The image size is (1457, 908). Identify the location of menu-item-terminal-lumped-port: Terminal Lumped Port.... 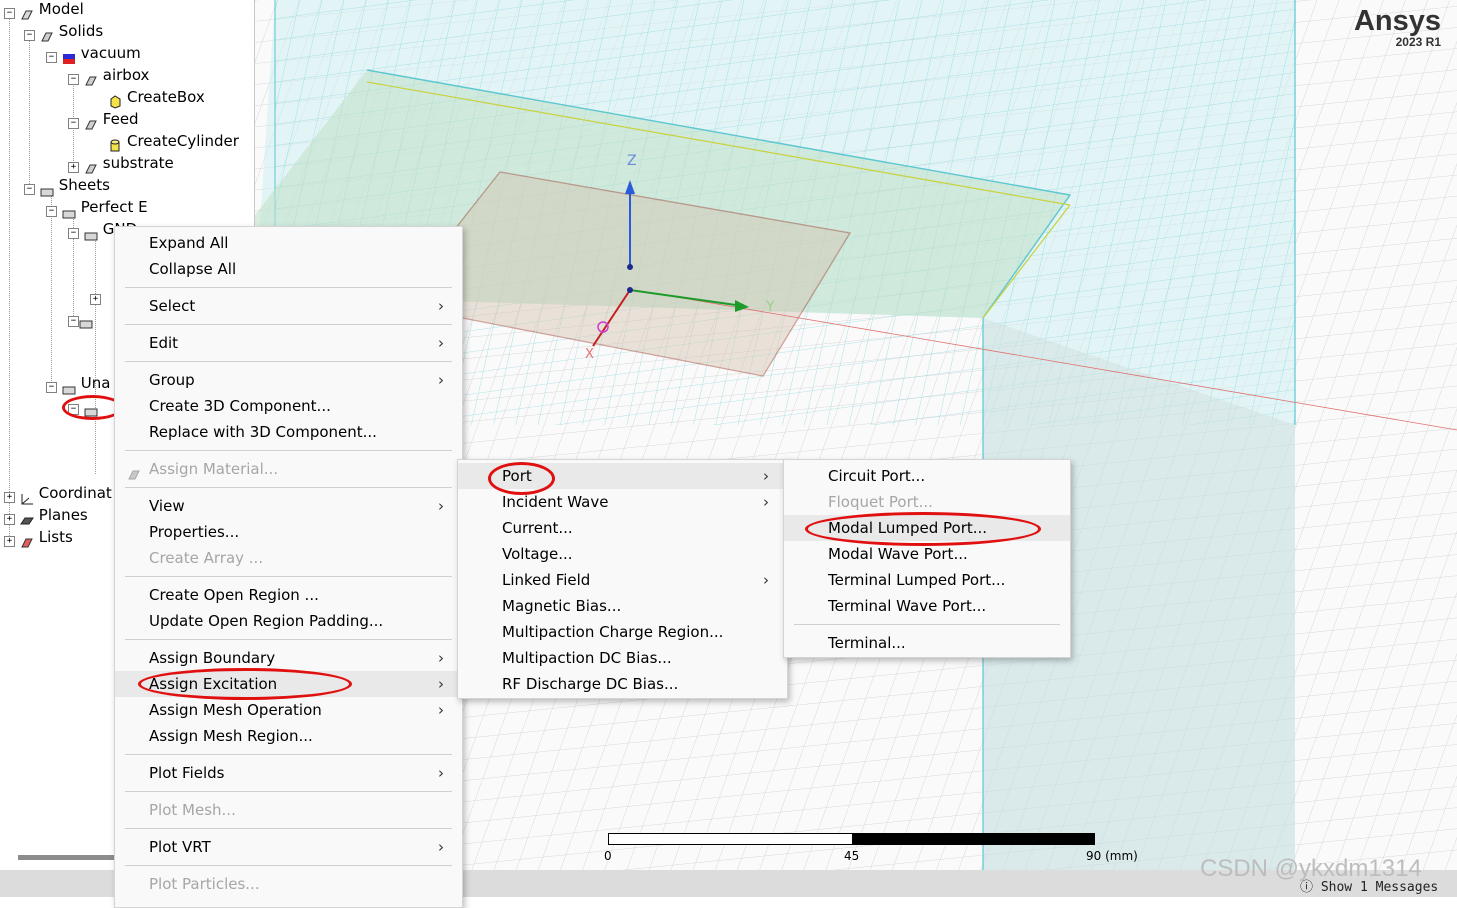
(927, 580).